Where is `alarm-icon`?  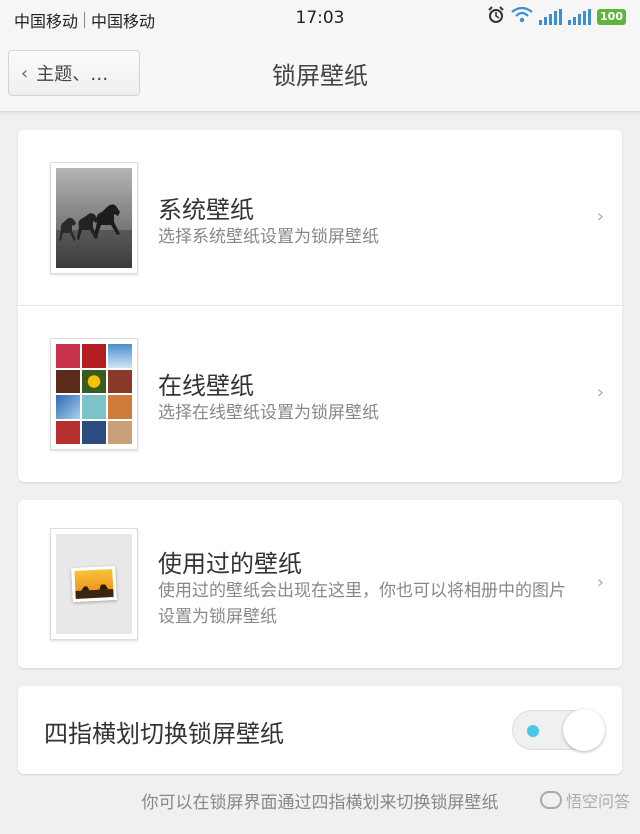
alarm-icon is located at coordinates (496, 17).